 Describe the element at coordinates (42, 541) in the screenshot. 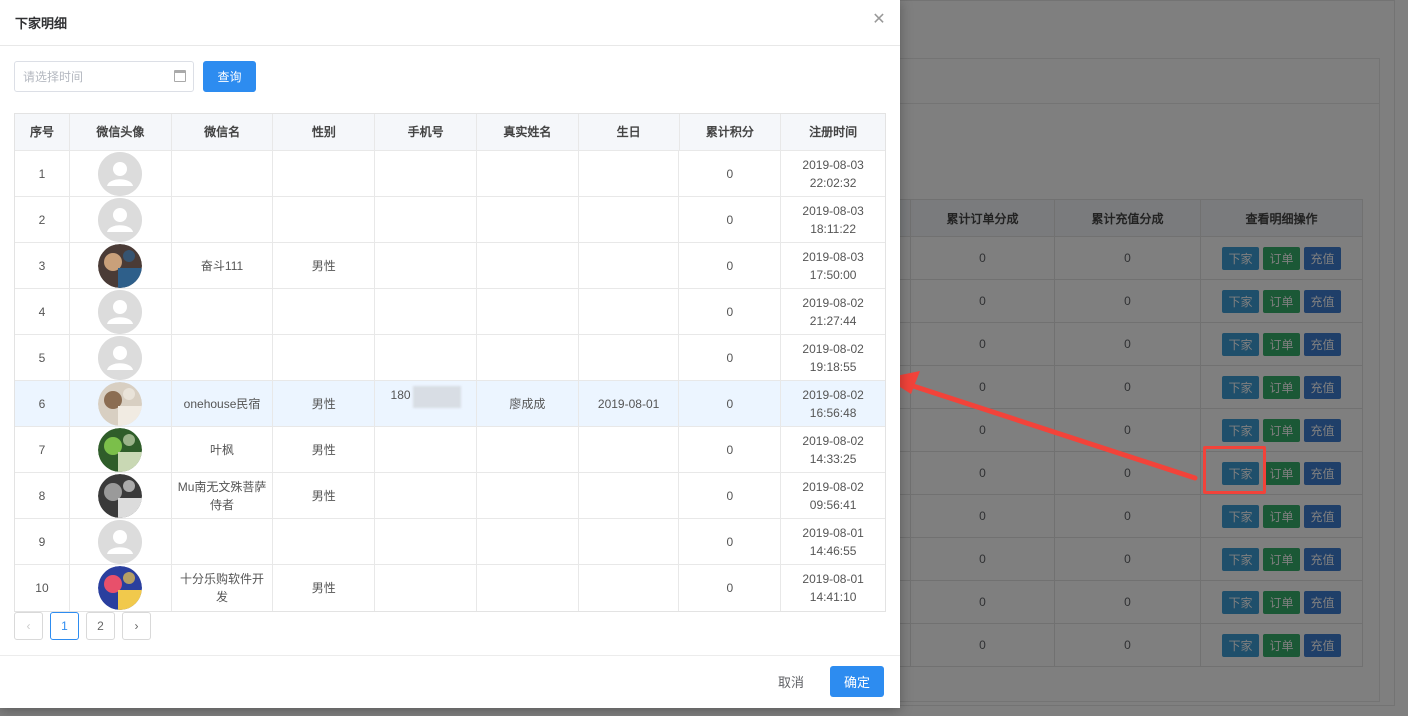

I see `row-index: 9` at that location.